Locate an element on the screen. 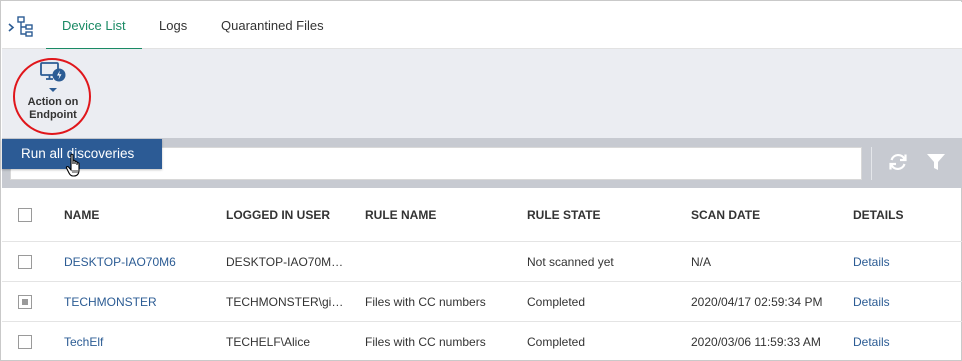 This screenshot has height=361, width=962. scan-date: 2020/04/17 02:59:34 PM is located at coordinates (757, 302).